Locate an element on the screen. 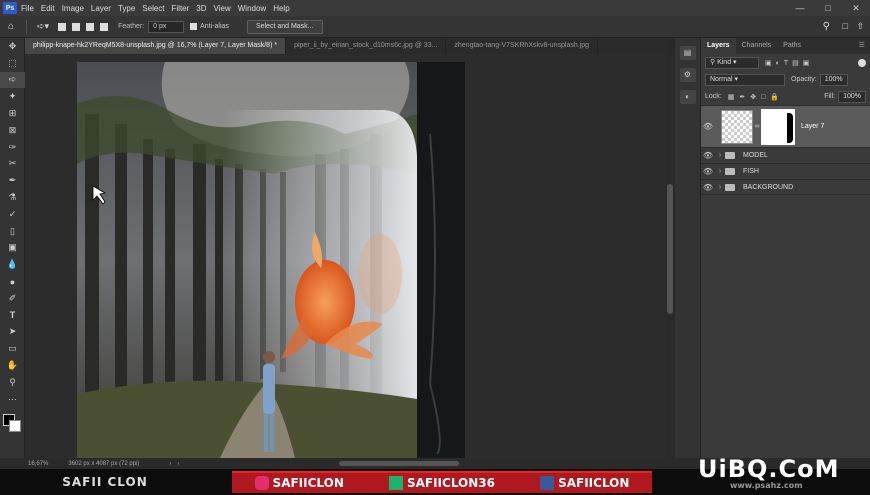 Image resolution: width=870 pixels, height=495 pixels. layer-mask-thumbnail is located at coordinates (778, 126).